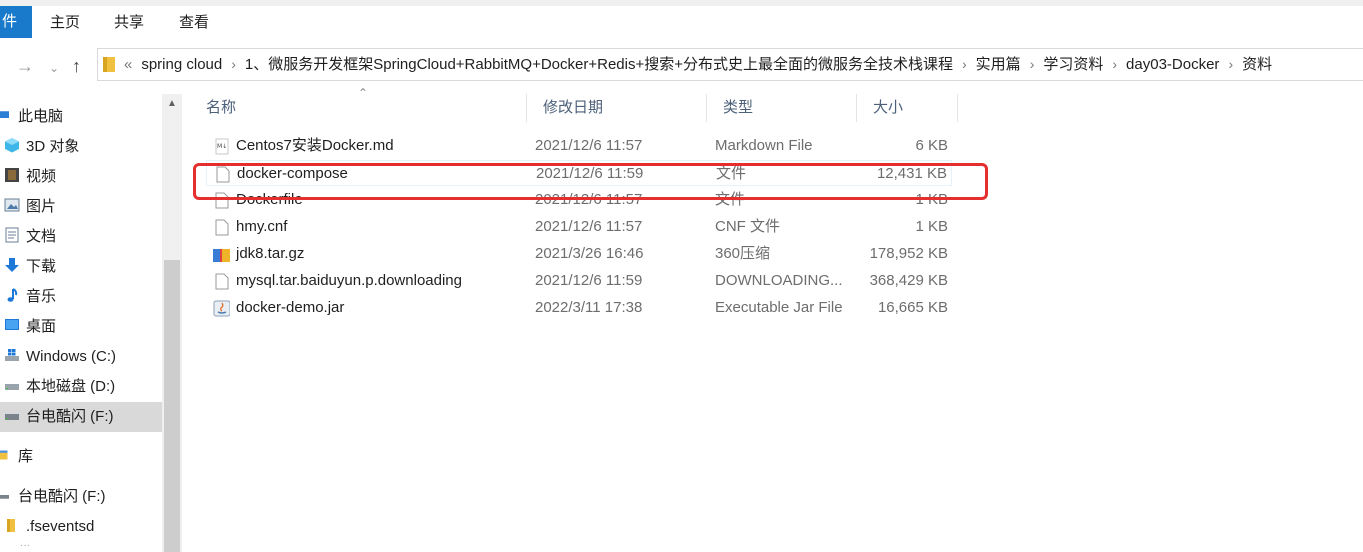 This screenshot has width=1363, height=552. I want to click on svg-text: M↓, so click(222, 146).